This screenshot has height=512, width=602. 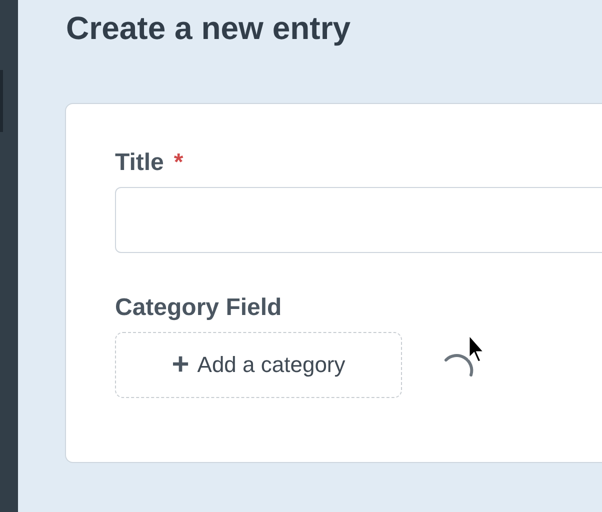 I want to click on page-title: Create a new entry, so click(x=209, y=28).